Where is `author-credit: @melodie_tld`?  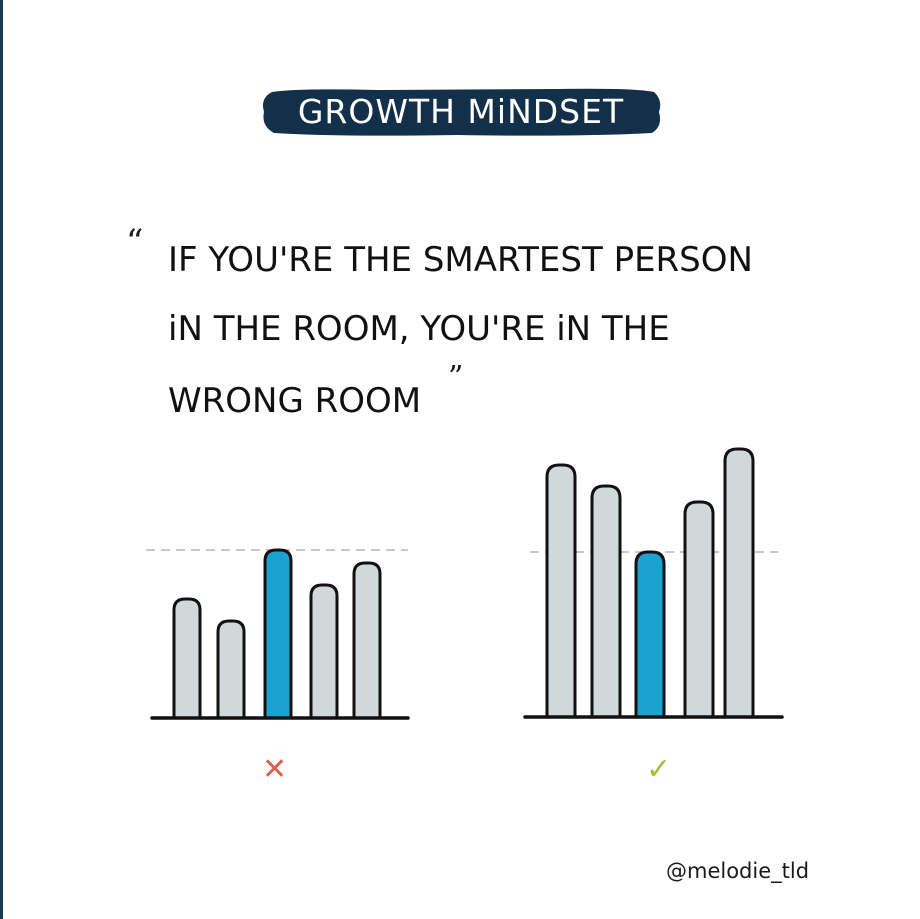 author-credit: @melodie_tld is located at coordinates (738, 871).